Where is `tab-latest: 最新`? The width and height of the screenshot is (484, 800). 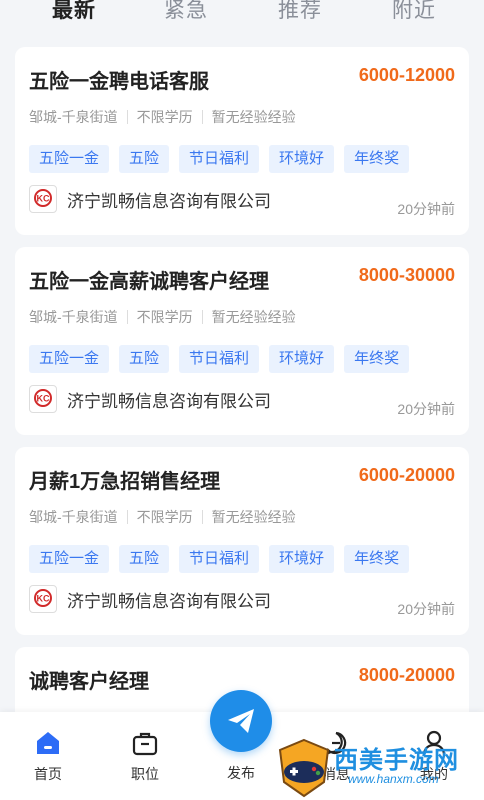
tab-latest: 最新 is located at coordinates (74, 12).